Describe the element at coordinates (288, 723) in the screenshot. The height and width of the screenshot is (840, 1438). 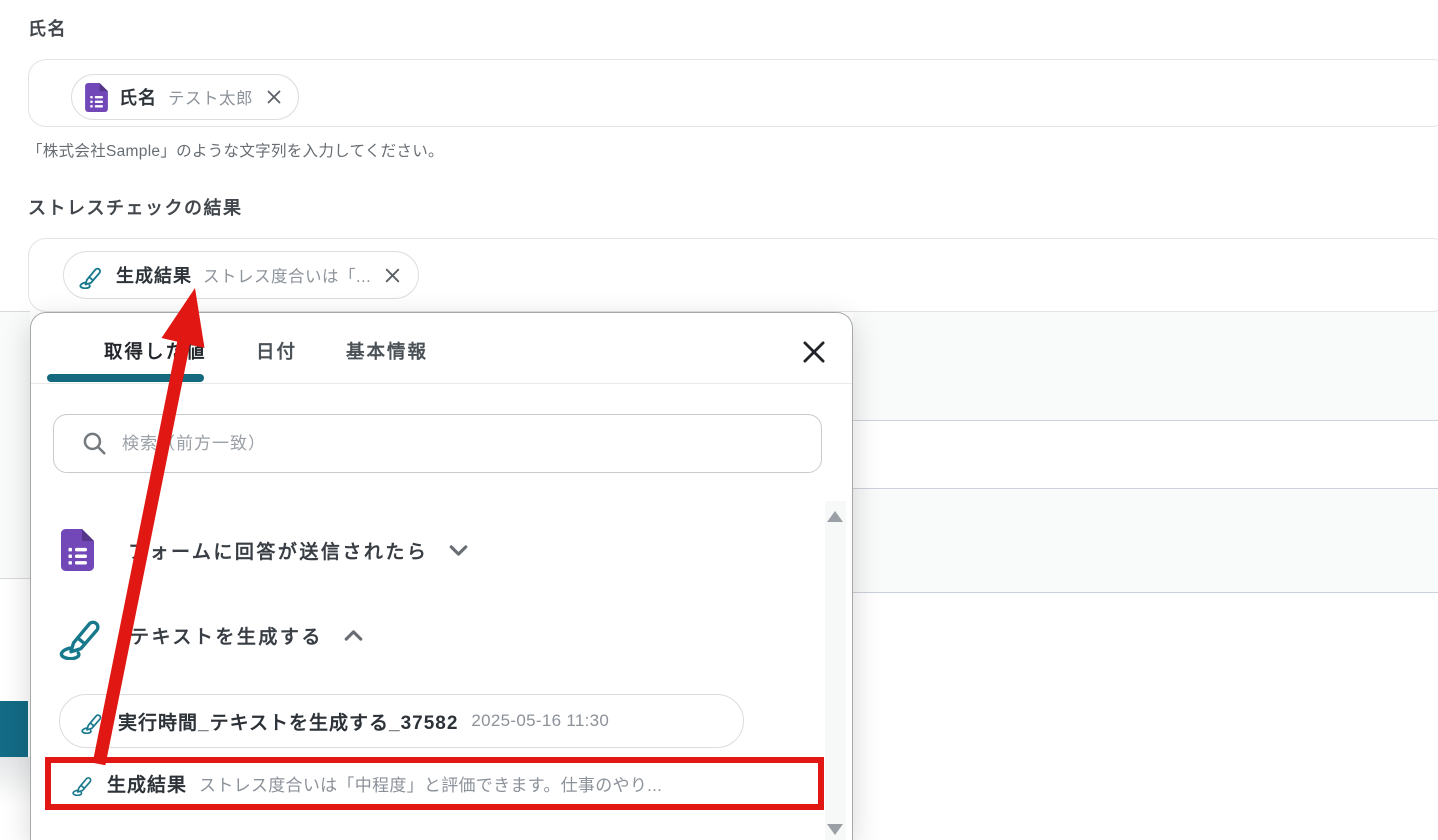
I see `item-label: 実行時間_テキストを生成する_37582` at that location.